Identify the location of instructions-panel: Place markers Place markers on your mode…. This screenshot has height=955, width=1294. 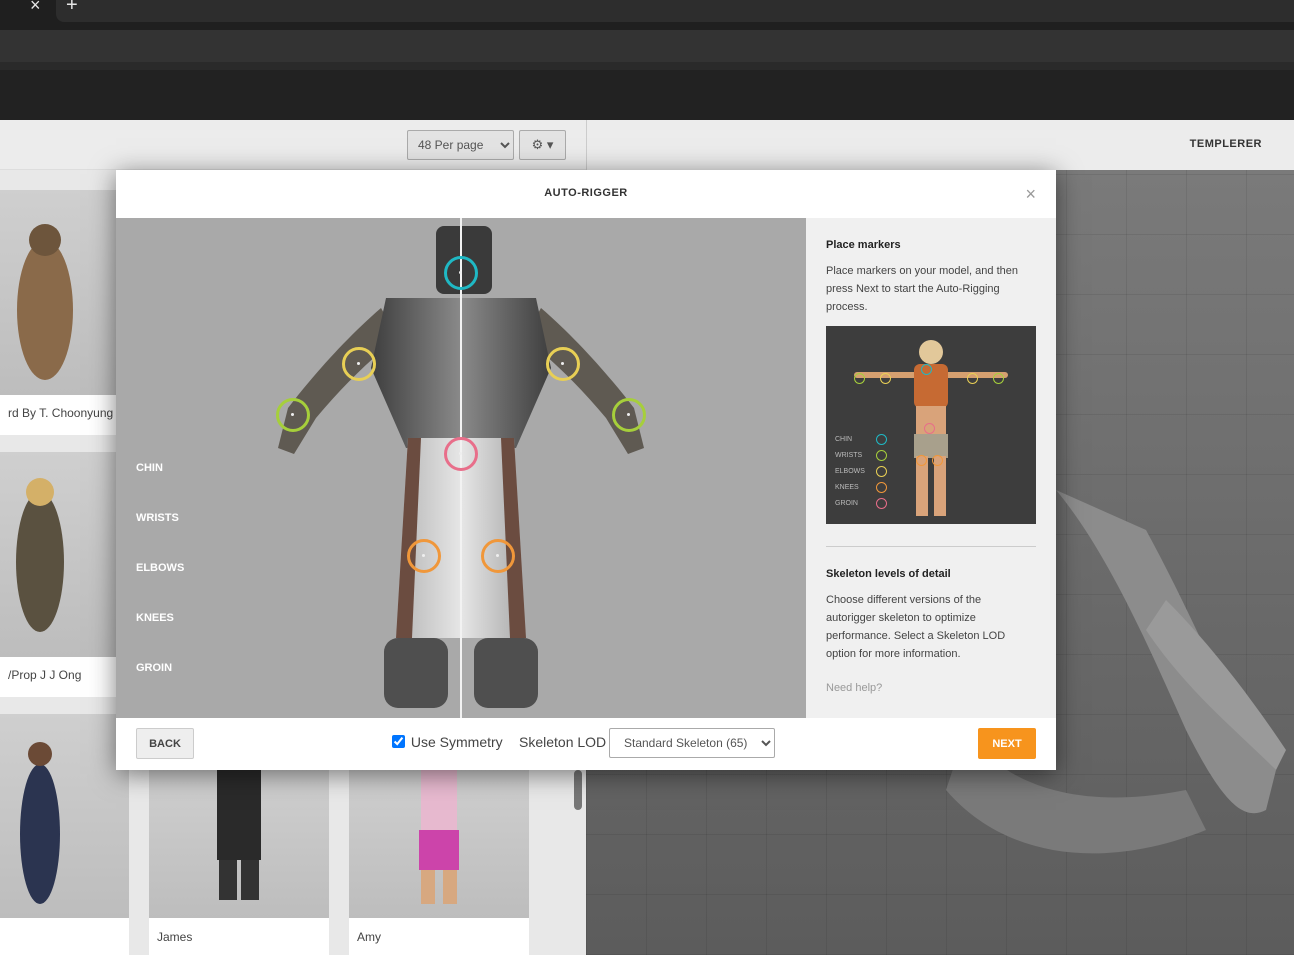
(931, 468).